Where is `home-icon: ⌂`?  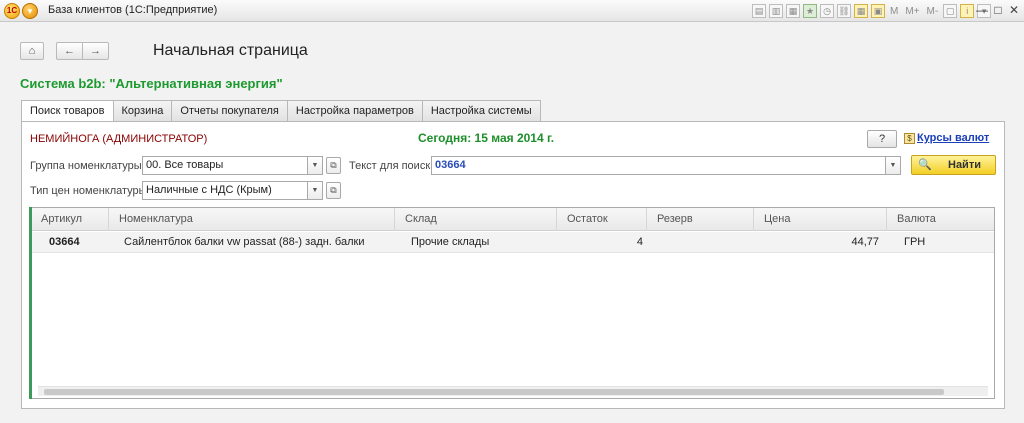 home-icon: ⌂ is located at coordinates (32, 51).